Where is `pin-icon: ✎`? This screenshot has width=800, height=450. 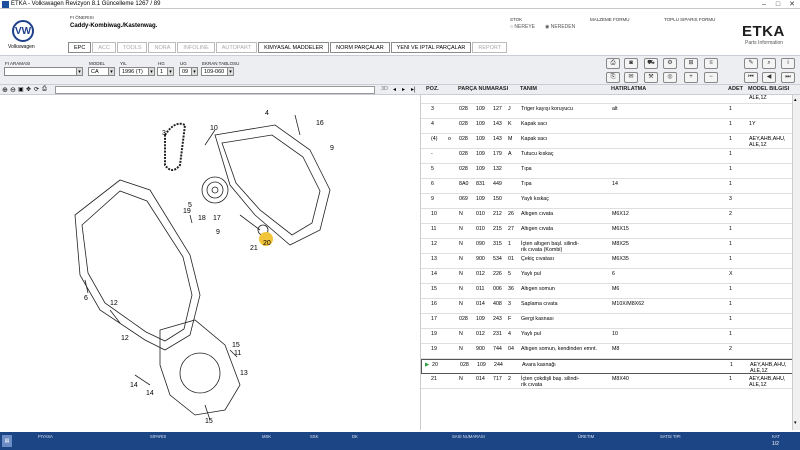 pin-icon: ✎ is located at coordinates (751, 63).